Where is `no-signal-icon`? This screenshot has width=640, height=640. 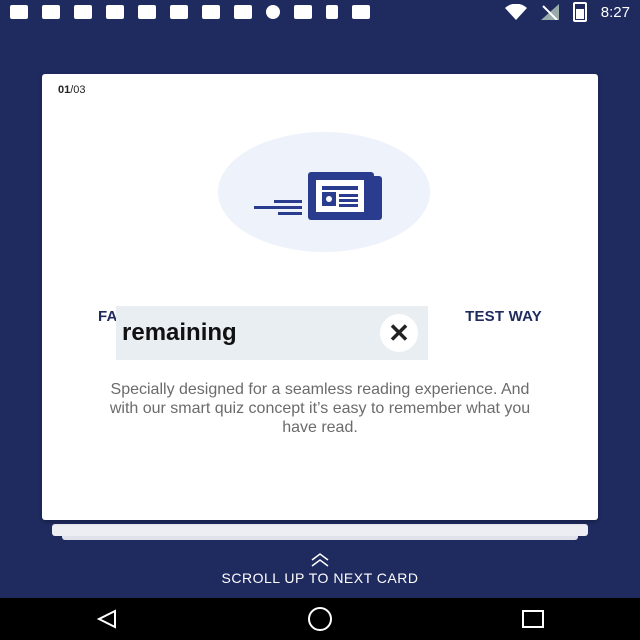 no-signal-icon is located at coordinates (549, 12).